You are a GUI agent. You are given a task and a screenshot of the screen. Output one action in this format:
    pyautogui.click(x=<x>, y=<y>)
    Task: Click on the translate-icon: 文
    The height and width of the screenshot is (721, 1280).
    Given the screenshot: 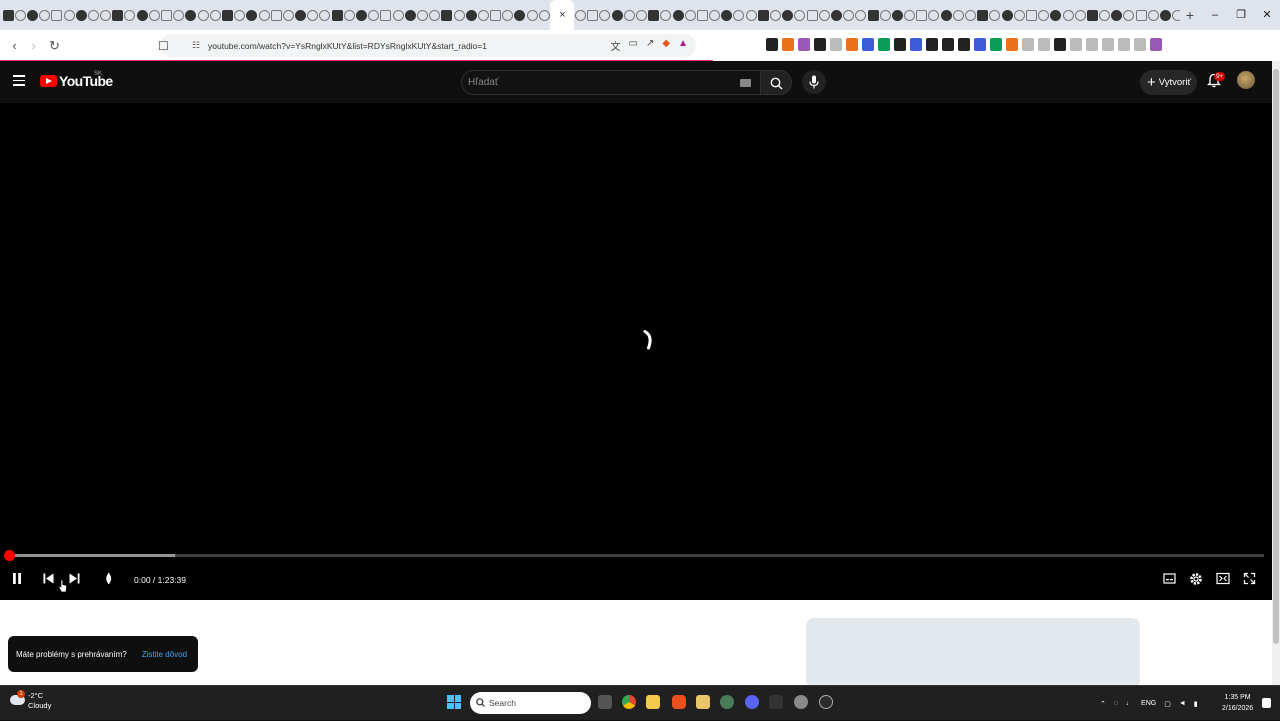 What is the action you would take?
    pyautogui.click(x=616, y=45)
    